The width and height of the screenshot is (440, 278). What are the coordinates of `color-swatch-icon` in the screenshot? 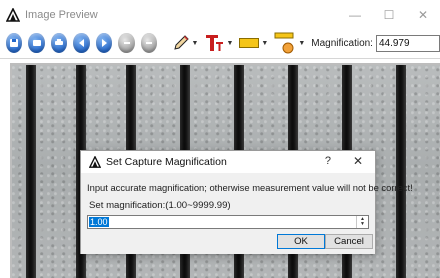 It's located at (249, 43).